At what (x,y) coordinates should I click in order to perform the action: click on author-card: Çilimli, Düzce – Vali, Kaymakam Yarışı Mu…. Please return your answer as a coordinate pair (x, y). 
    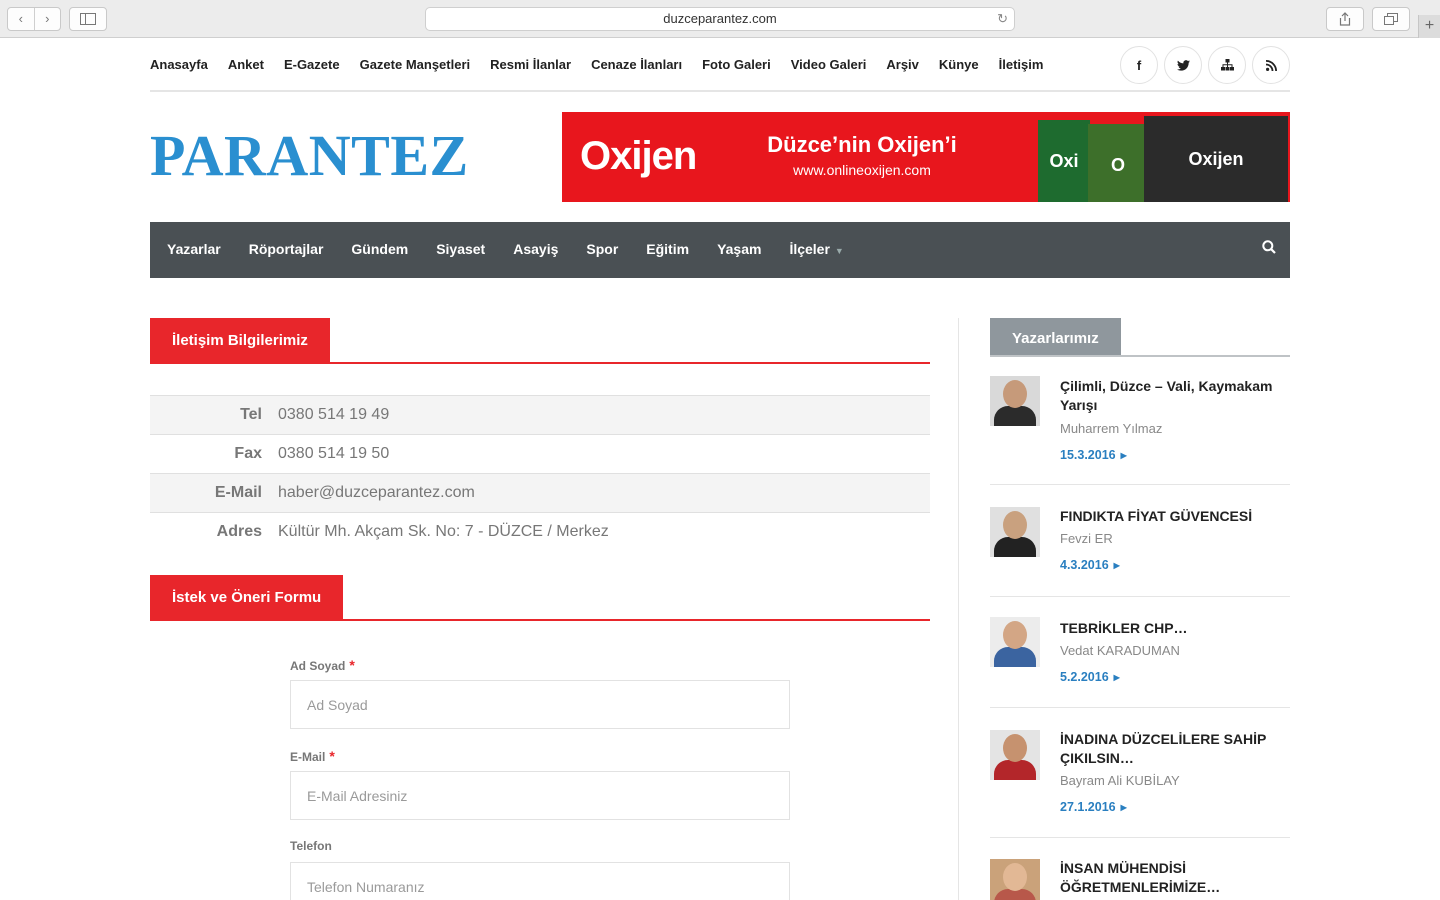
    Looking at the image, I should click on (1140, 427).